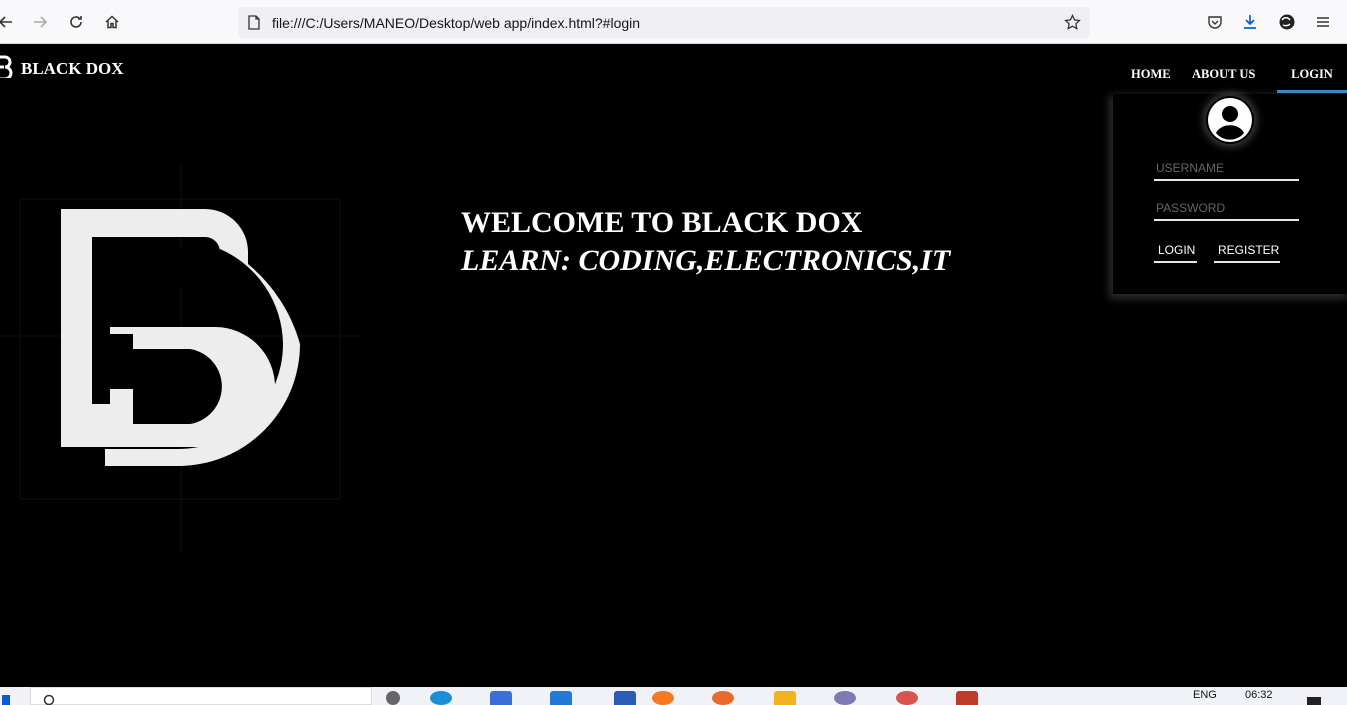  I want to click on user-avatar-icon, so click(1230, 120).